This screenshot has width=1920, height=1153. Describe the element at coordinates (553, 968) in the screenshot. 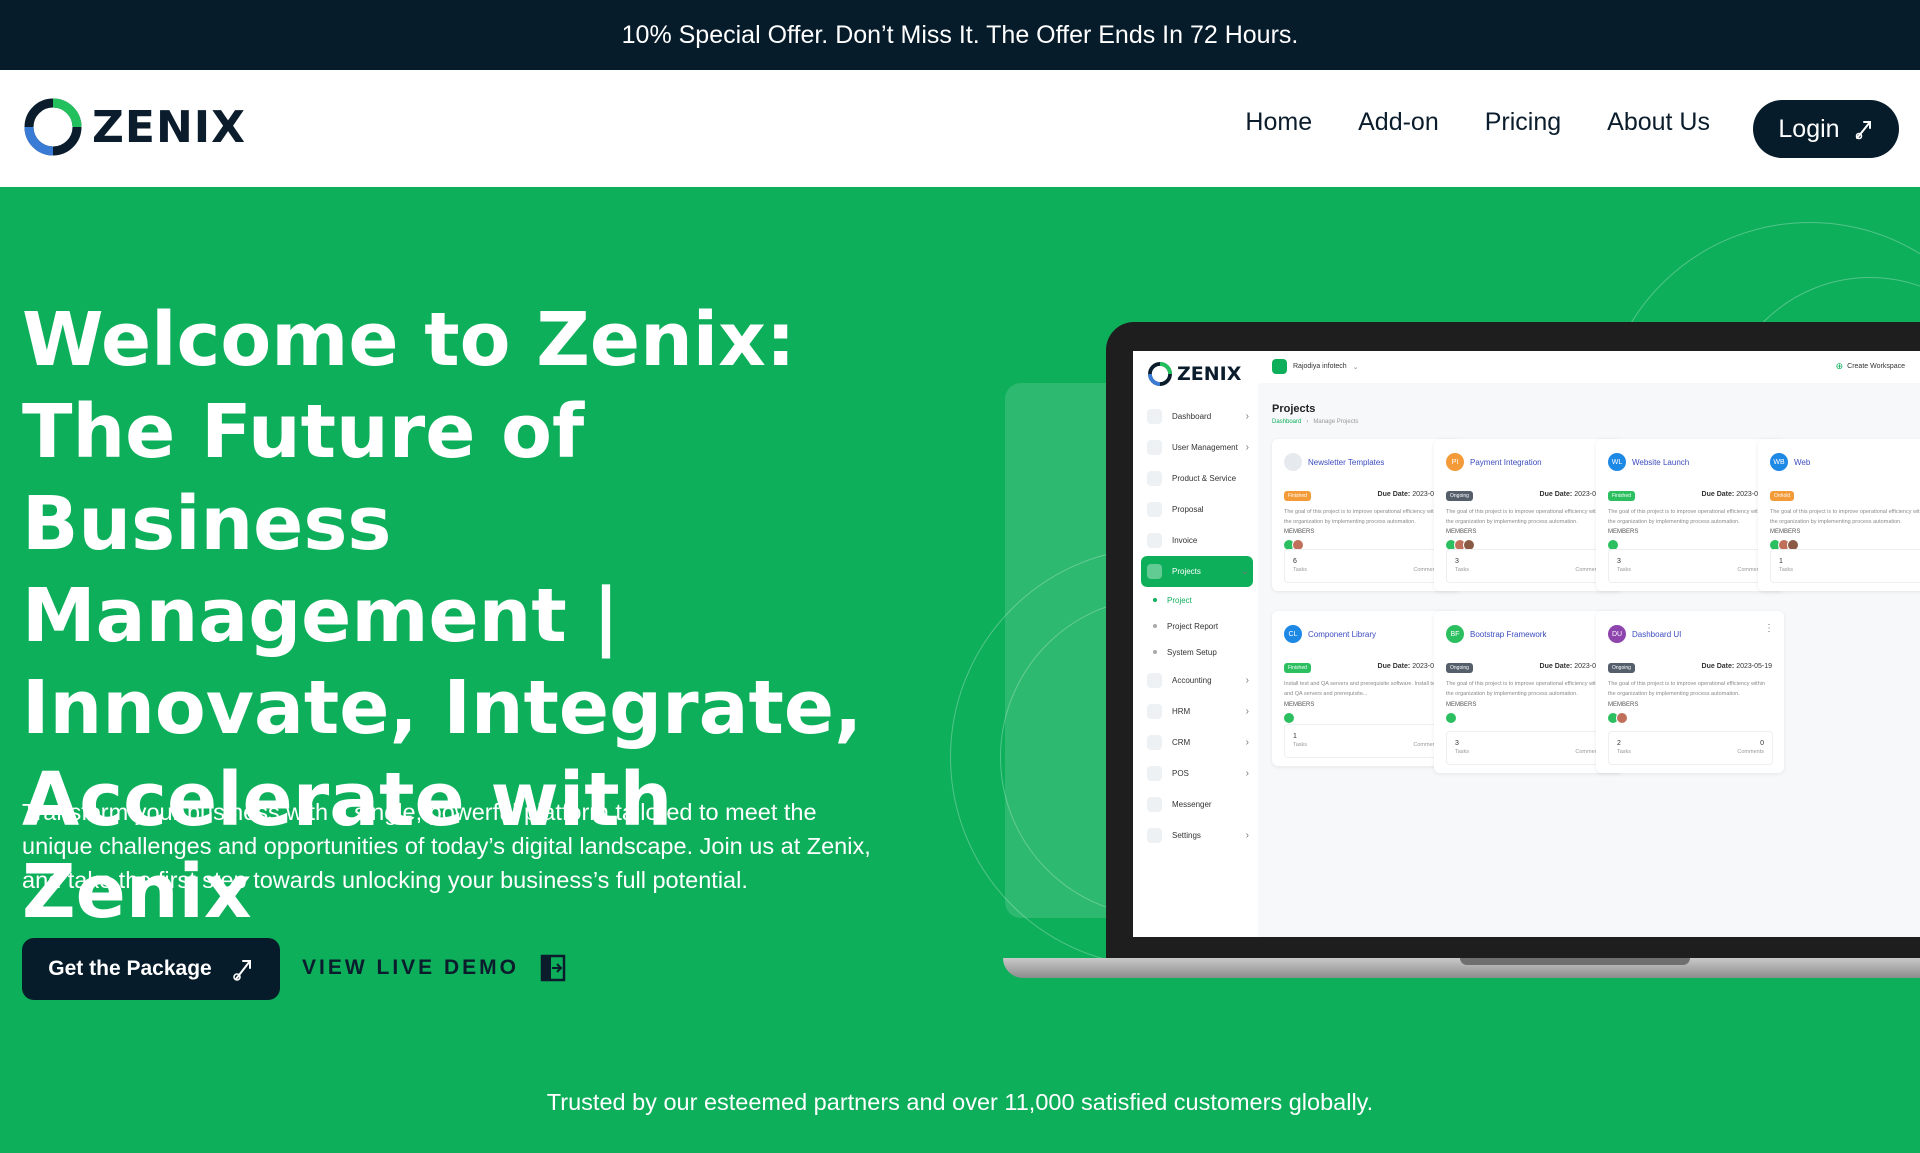

I see `door-enter-icon` at that location.